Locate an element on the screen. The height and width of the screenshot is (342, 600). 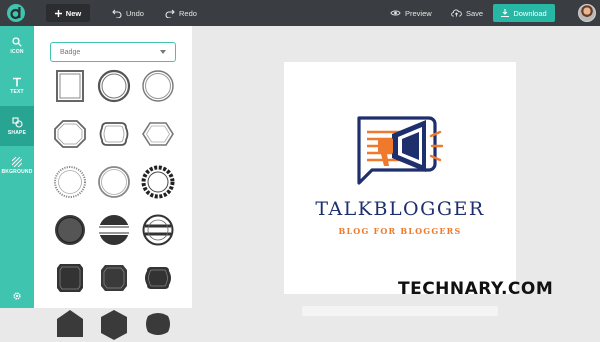
chevron-down-icon is located at coordinates (163, 52).